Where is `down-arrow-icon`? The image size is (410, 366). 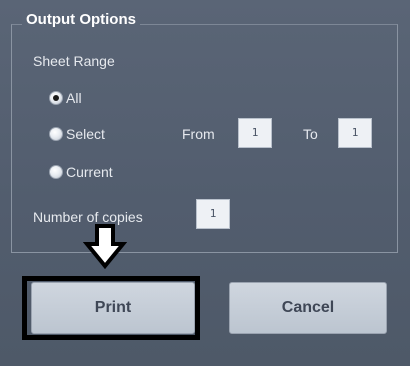
down-arrow-icon is located at coordinates (105, 246).